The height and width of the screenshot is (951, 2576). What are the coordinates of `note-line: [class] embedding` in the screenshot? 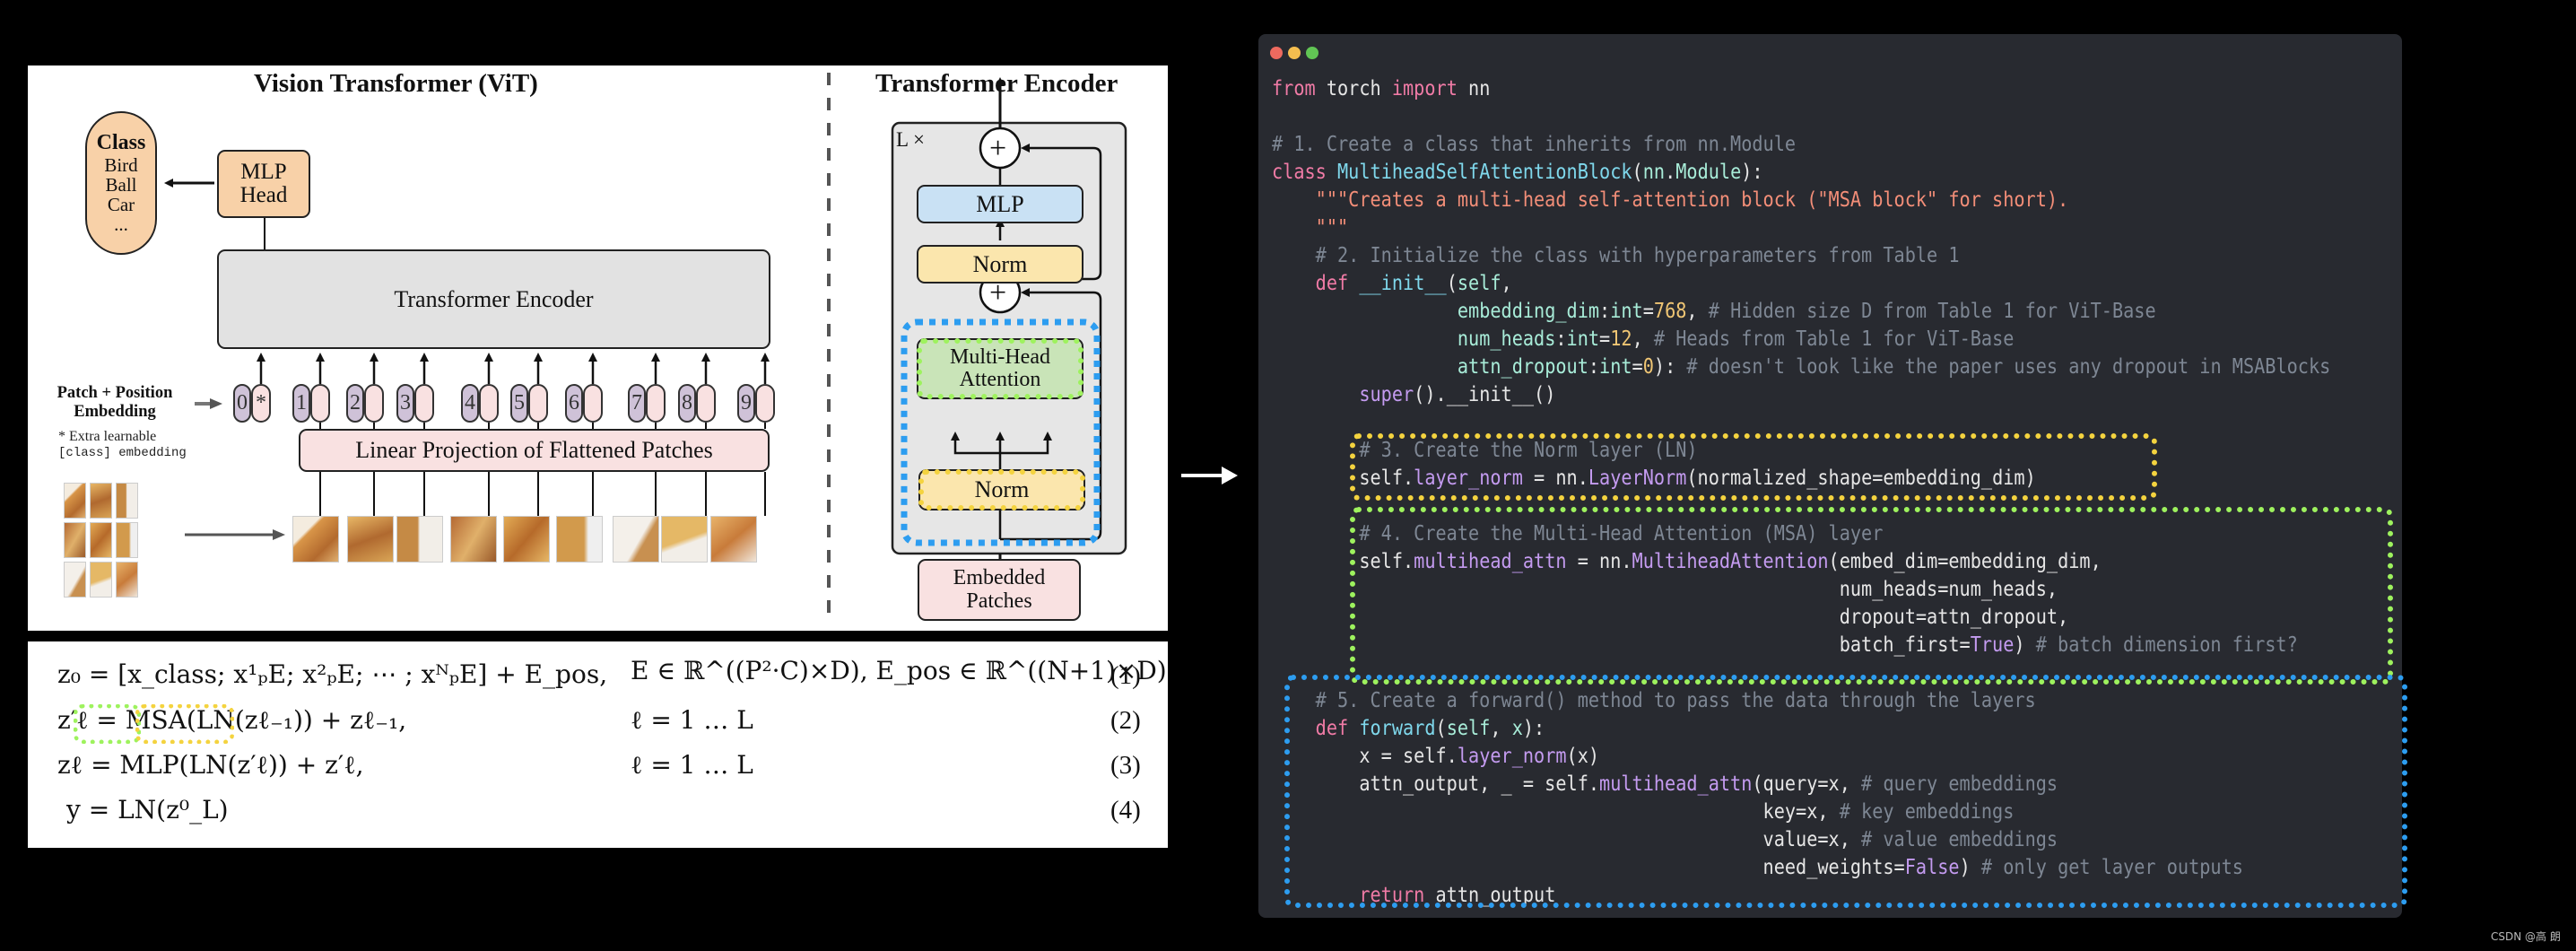 It's located at (122, 453).